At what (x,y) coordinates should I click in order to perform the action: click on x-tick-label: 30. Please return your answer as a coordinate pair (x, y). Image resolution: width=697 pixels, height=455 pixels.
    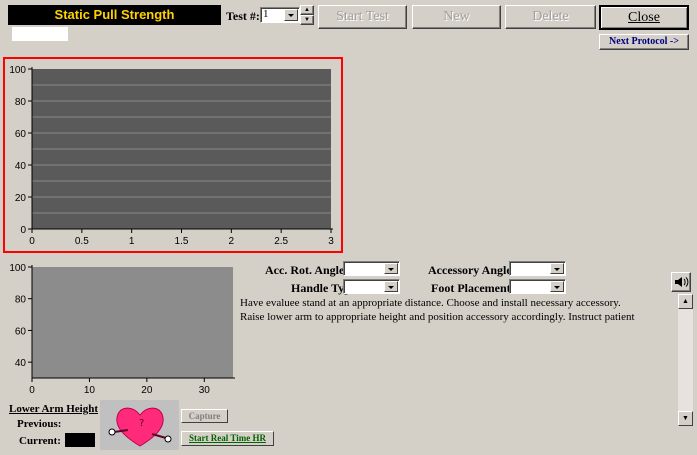
    Looking at the image, I should click on (205, 390).